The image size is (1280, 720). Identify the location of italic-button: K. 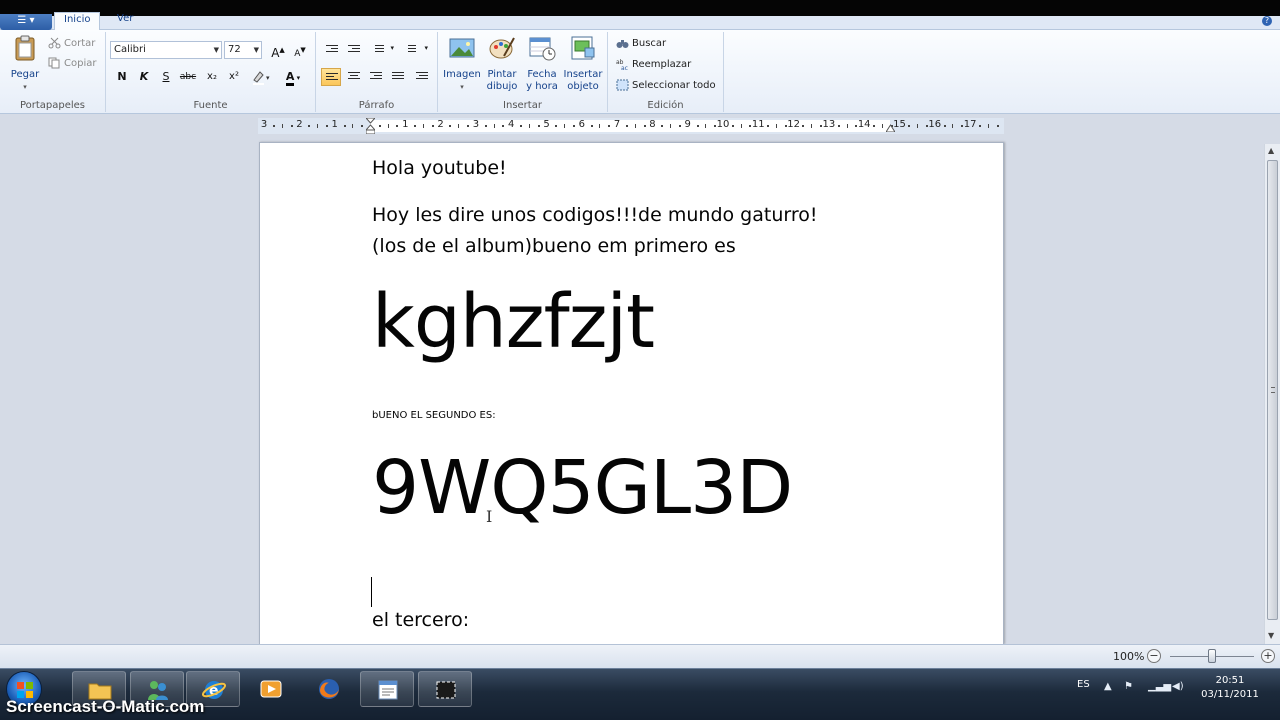
(144, 77).